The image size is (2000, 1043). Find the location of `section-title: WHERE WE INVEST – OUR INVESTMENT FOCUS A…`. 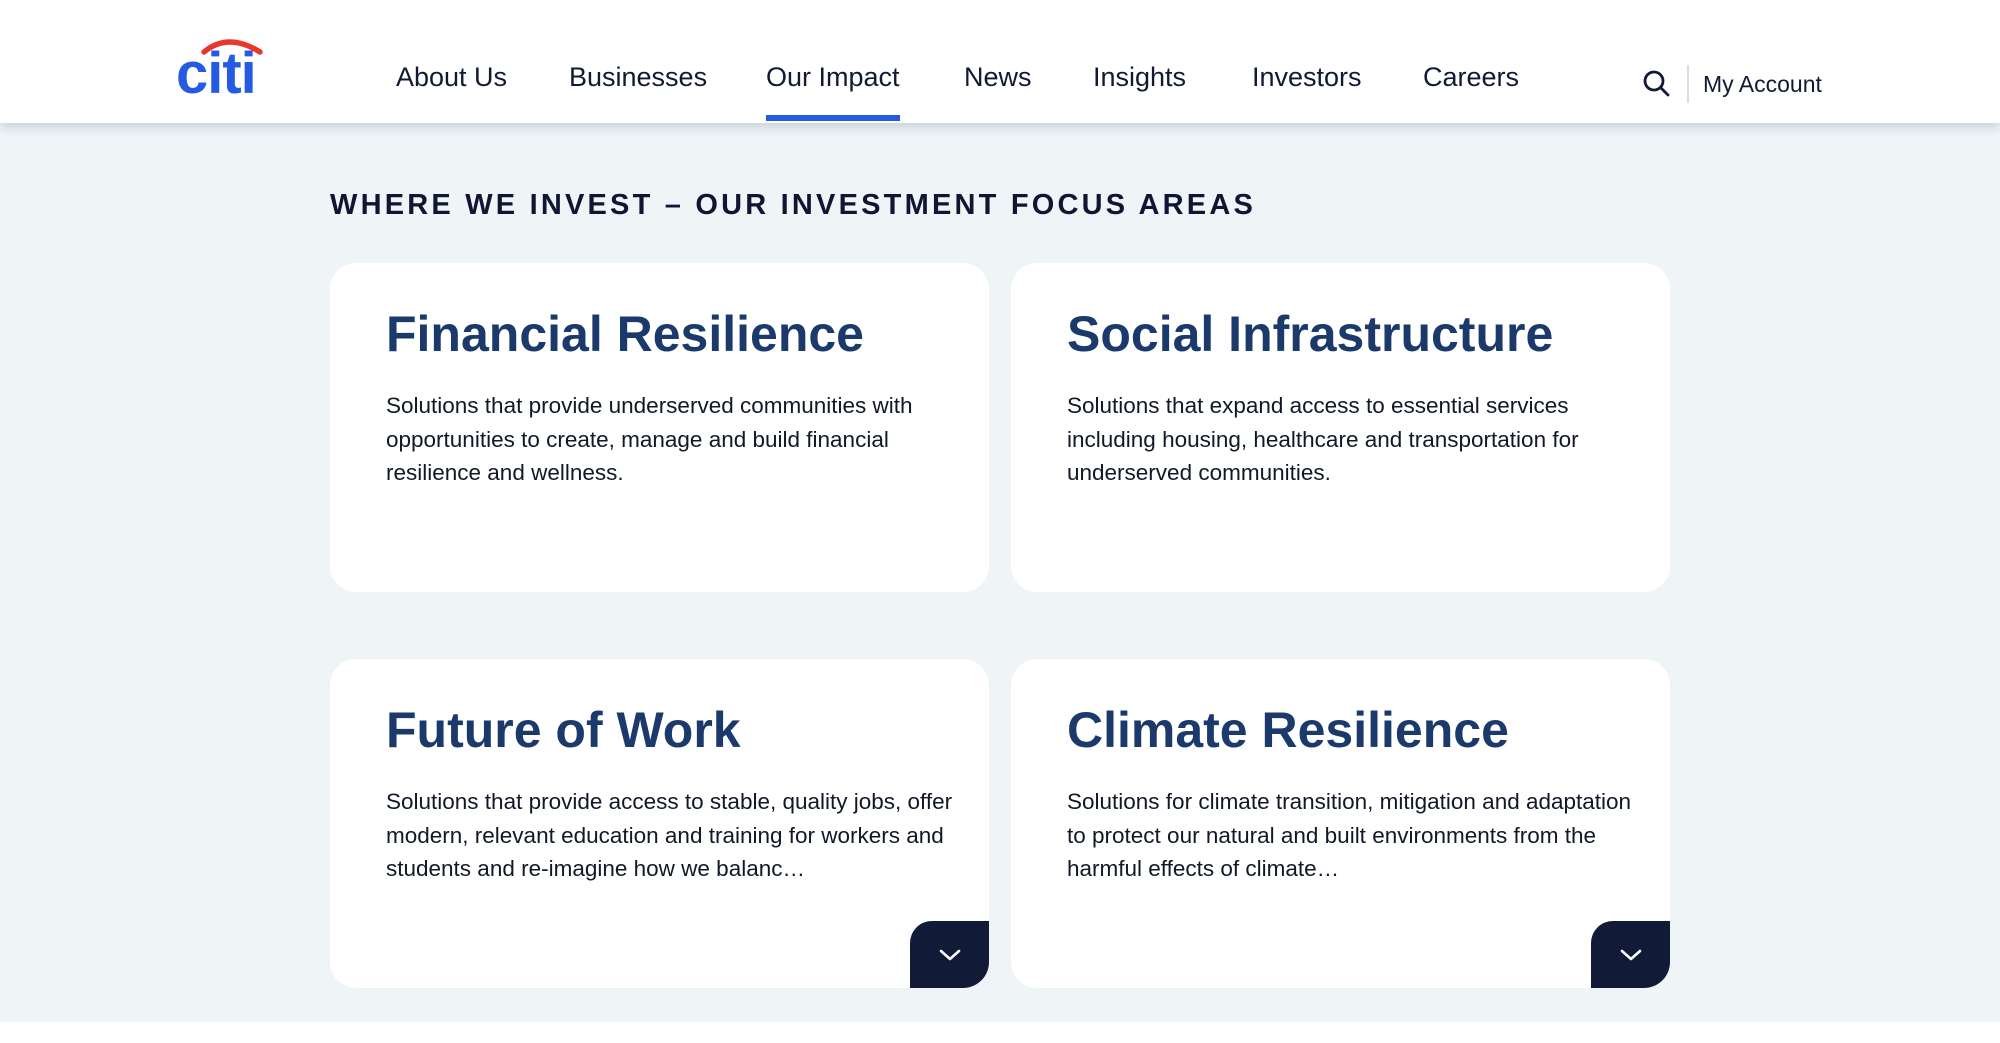

section-title: WHERE WE INVEST – OUR INVESTMENT FOCUS A… is located at coordinates (793, 205).